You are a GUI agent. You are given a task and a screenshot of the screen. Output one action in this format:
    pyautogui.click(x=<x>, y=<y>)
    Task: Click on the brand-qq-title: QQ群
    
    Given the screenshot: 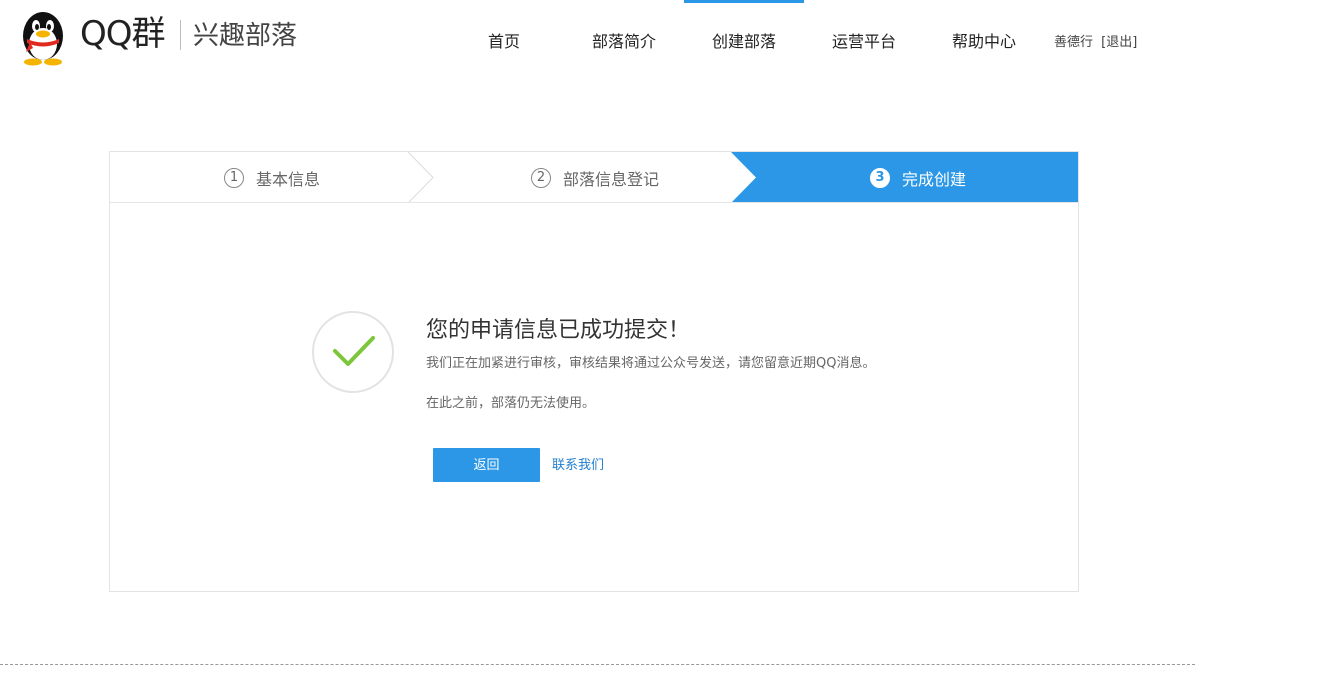 What is the action you would take?
    pyautogui.click(x=123, y=34)
    